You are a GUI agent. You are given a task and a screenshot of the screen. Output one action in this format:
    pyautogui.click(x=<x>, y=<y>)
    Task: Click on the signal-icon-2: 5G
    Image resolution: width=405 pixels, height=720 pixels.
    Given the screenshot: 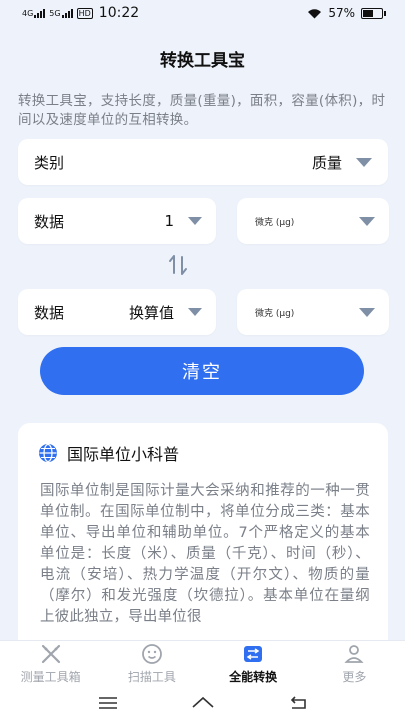 What is the action you would take?
    pyautogui.click(x=61, y=13)
    